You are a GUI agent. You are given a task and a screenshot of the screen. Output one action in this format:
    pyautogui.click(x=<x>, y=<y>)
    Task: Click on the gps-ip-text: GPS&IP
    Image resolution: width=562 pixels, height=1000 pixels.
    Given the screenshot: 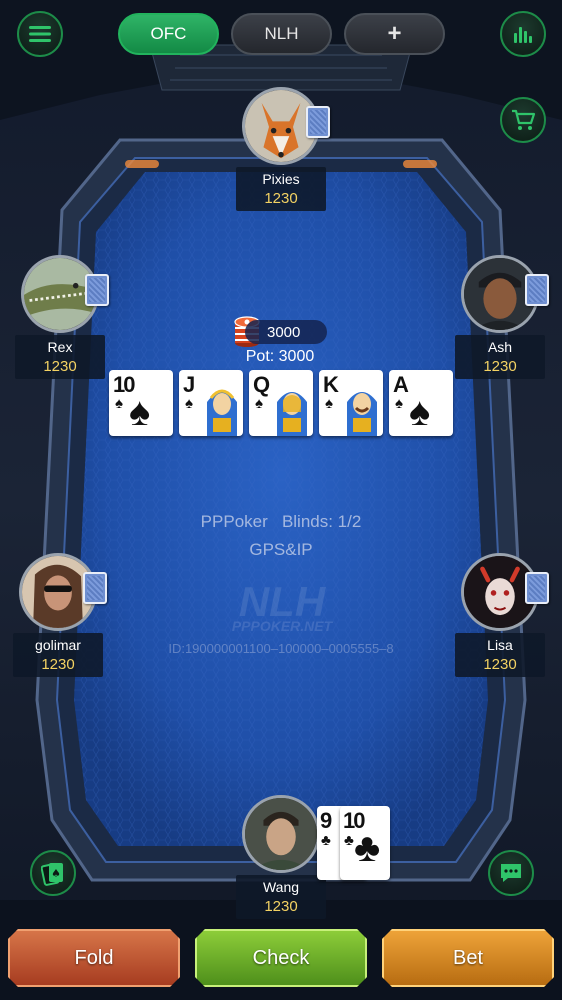 What is the action you would take?
    pyautogui.click(x=281, y=549)
    